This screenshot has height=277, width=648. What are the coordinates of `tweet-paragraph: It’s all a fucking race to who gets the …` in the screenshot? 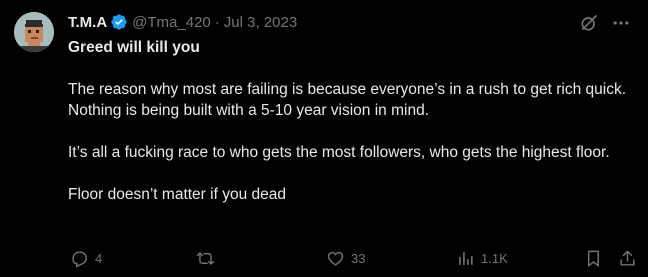 It's located at (339, 152).